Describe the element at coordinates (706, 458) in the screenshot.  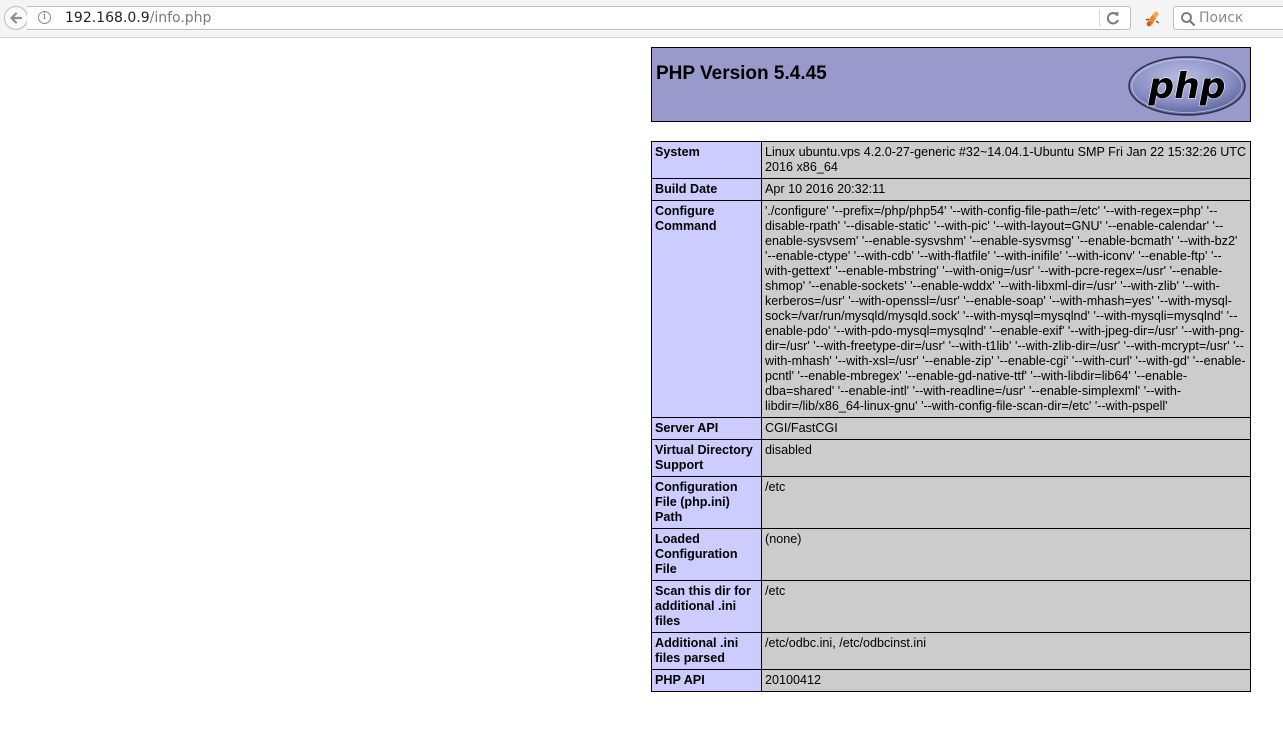
I see `row-label: Virtual Directory Support` at that location.